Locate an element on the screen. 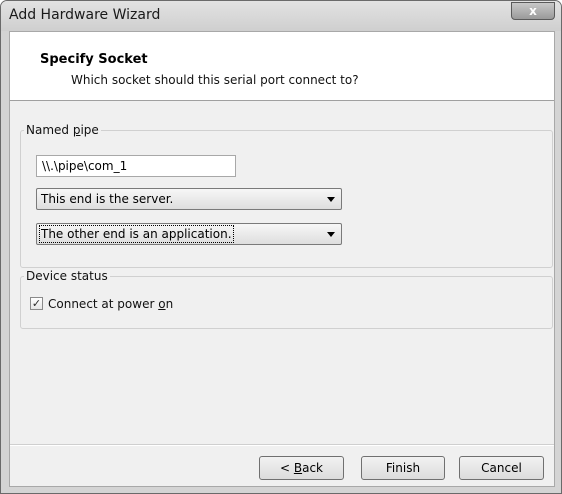  this-end-select: This end is the server. is located at coordinates (189, 199).